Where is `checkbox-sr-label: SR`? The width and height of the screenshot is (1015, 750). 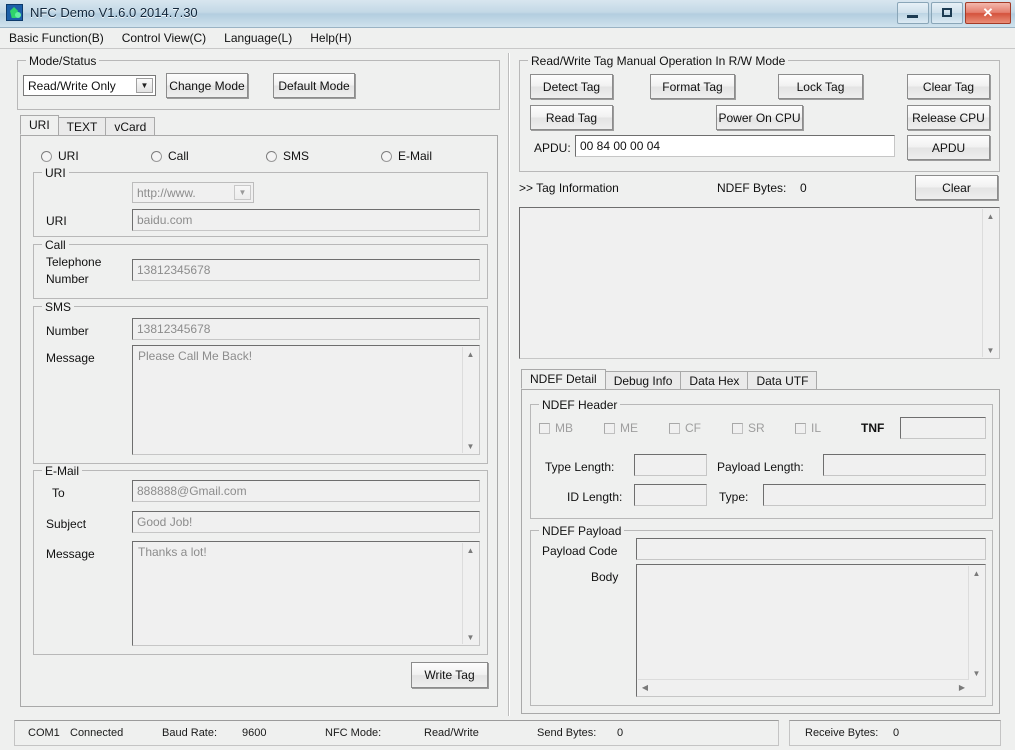
checkbox-sr-label: SR is located at coordinates (756, 428).